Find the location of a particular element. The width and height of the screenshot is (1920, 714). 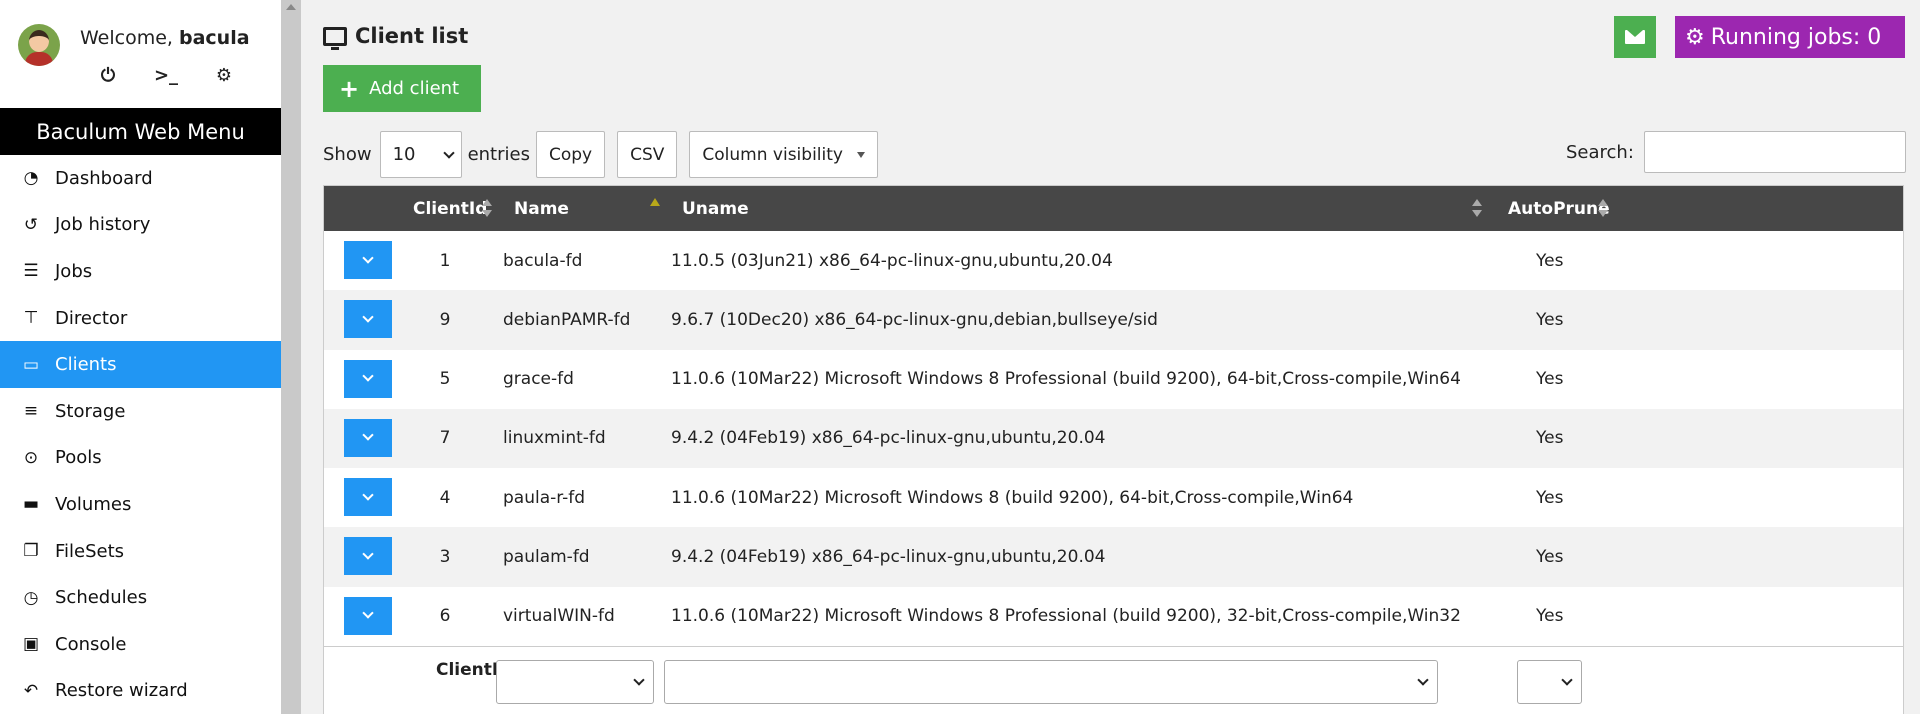

sidebar-item-label: Job history is located at coordinates (103, 225).